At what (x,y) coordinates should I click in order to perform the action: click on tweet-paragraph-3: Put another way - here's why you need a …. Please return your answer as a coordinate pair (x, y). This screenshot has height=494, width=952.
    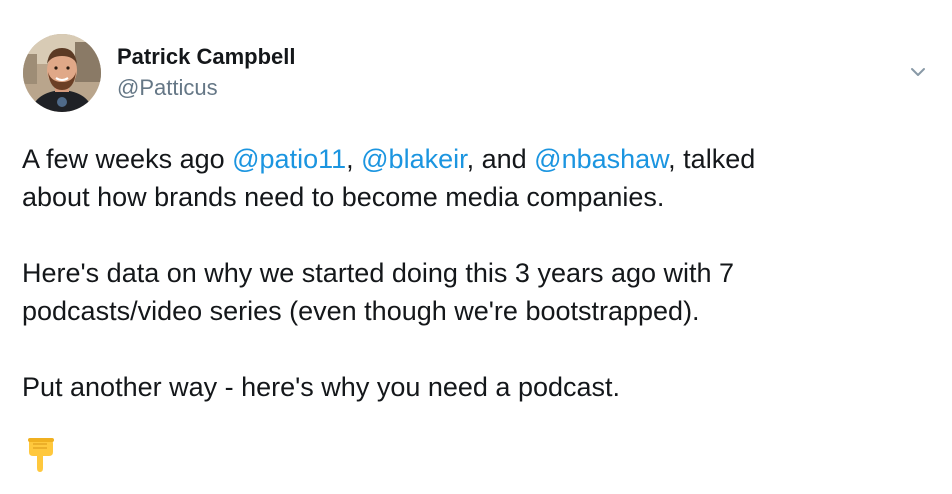
    Looking at the image, I should click on (472, 387).